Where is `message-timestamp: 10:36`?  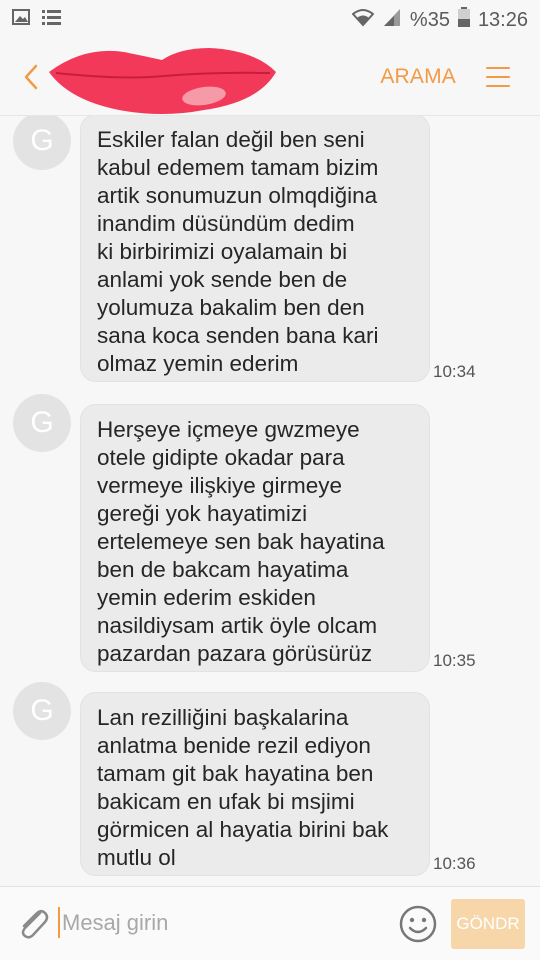 message-timestamp: 10:36 is located at coordinates (454, 863).